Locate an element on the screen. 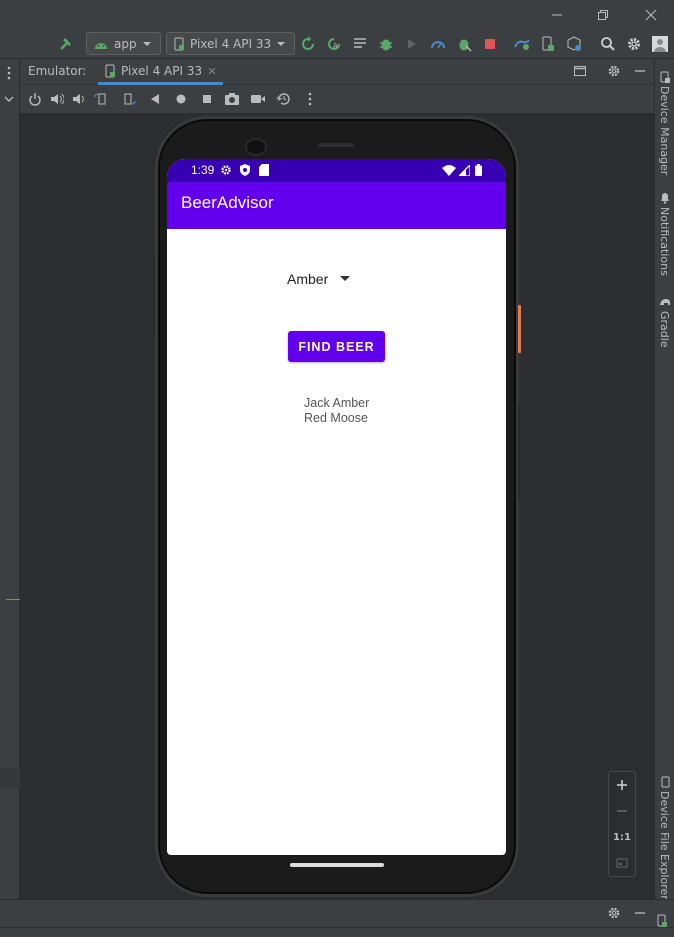  zoom-fit-button is located at coordinates (622, 863).